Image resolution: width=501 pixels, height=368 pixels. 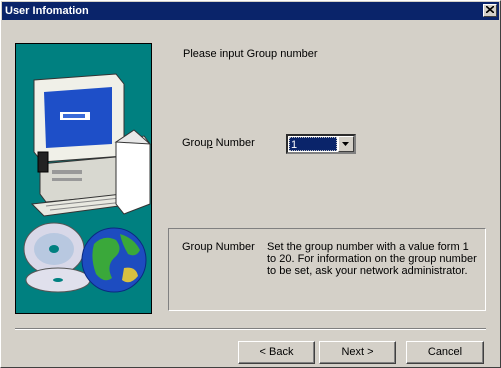 What do you see at coordinates (276, 352) in the screenshot?
I see `back-button: < Back` at bounding box center [276, 352].